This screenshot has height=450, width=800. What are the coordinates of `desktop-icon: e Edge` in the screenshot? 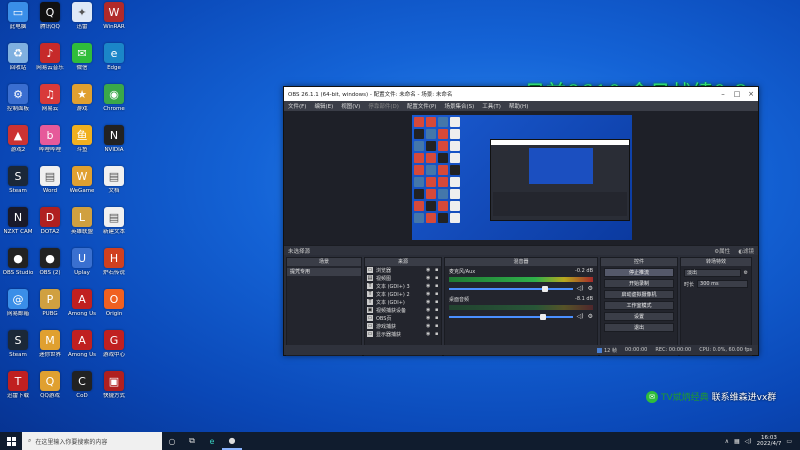 It's located at (114, 63).